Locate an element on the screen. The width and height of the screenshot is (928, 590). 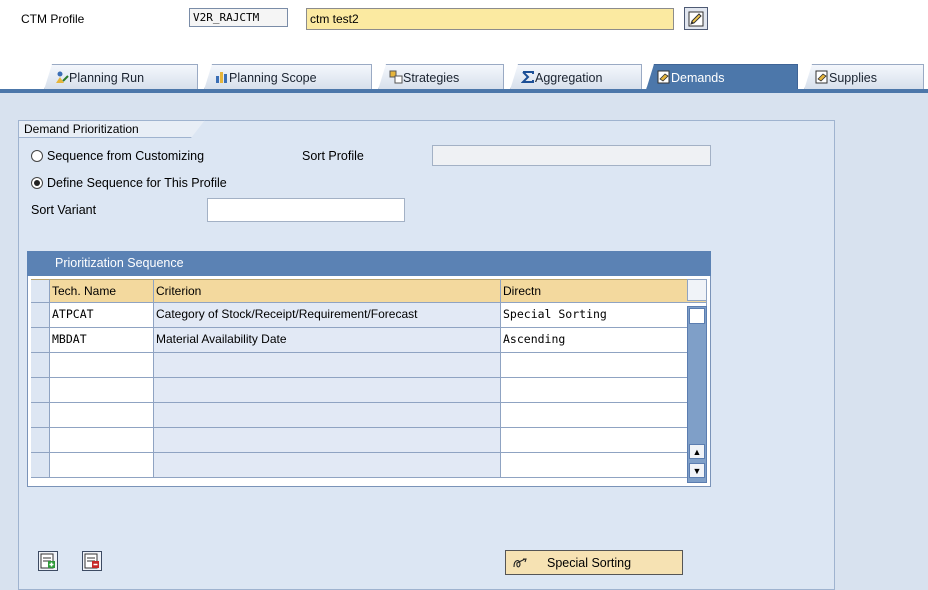
delete-row-button is located at coordinates (92, 561).